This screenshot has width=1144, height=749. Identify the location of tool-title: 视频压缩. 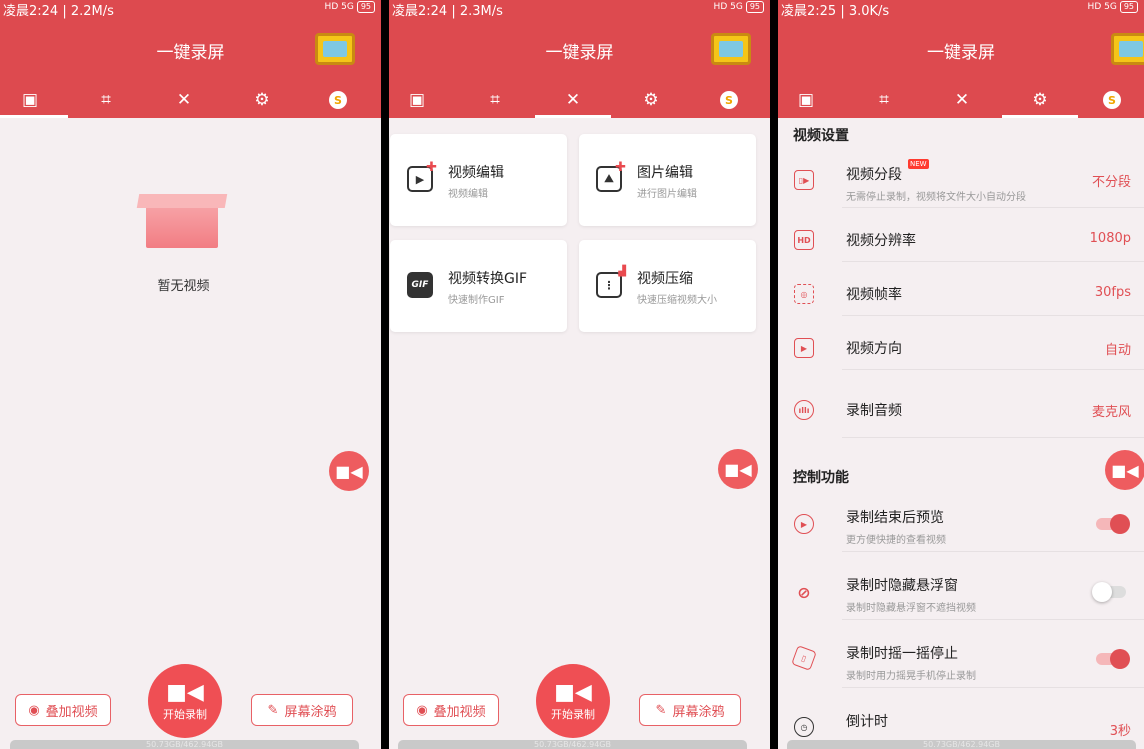
(665, 279).